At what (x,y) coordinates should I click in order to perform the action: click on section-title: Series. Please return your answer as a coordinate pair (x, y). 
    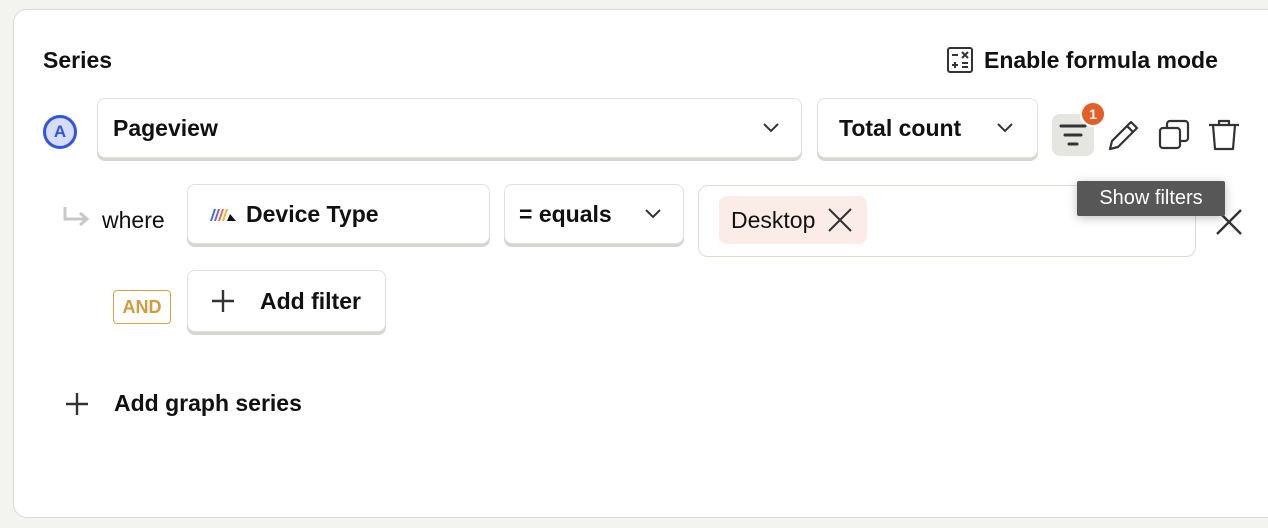
    Looking at the image, I should click on (78, 60).